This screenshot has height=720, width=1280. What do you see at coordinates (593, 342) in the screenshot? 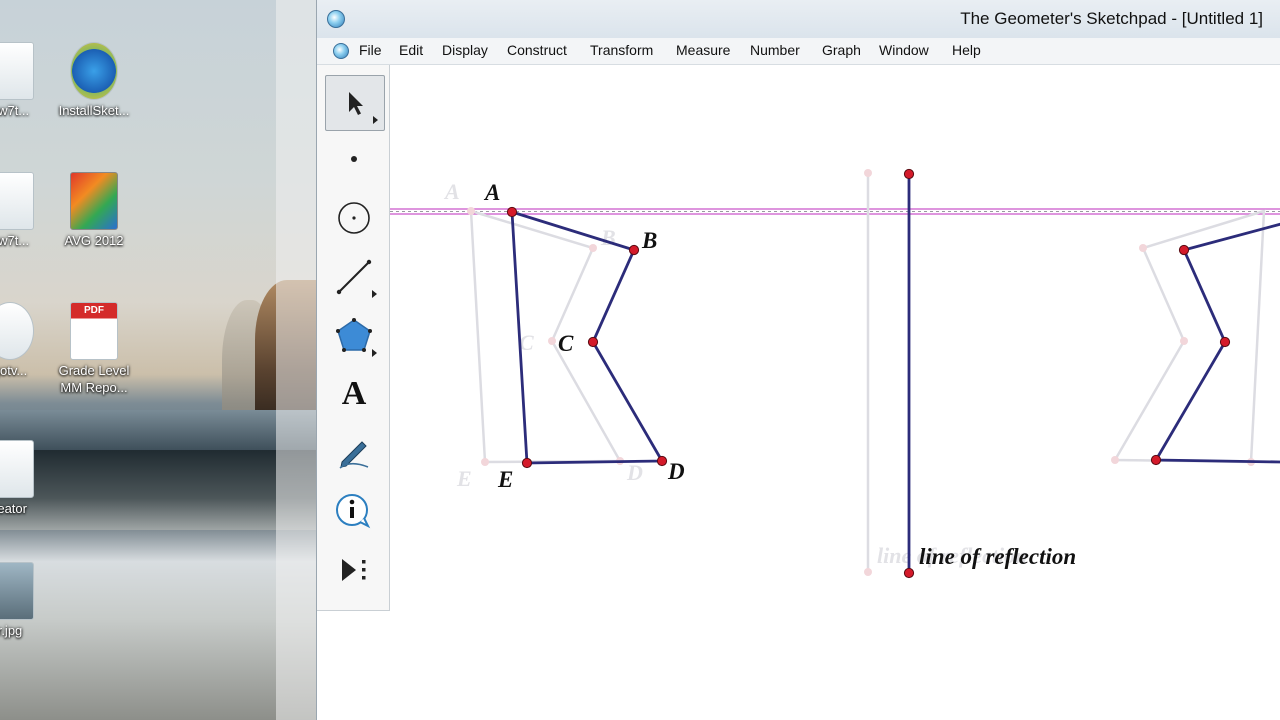
I see `point-c` at bounding box center [593, 342].